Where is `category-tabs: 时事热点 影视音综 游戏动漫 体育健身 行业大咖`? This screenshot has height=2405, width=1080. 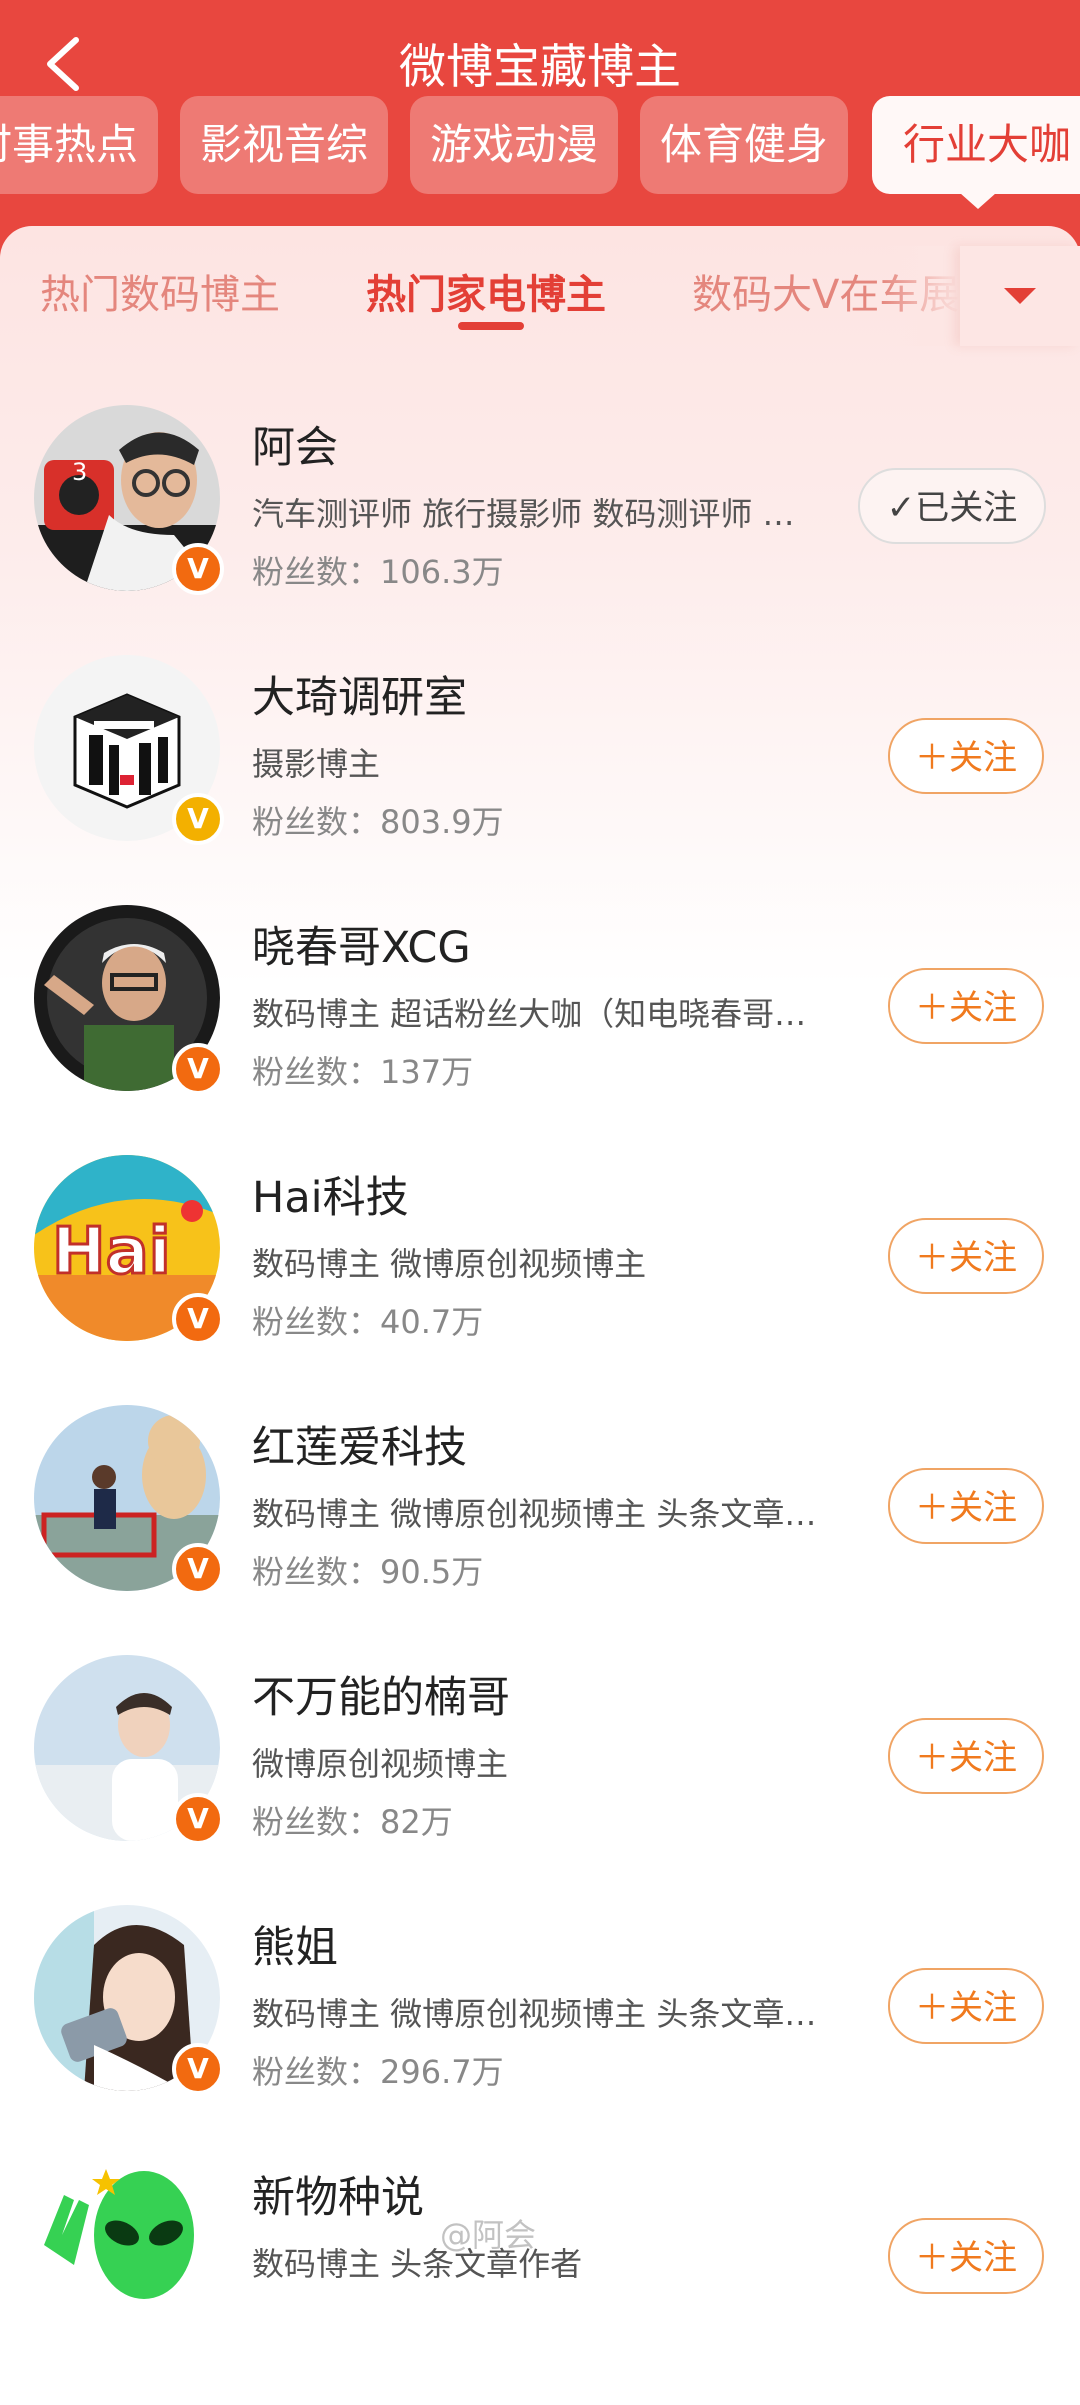 category-tabs: 时事热点 影视音综 游戏动漫 体育健身 行业大咖 is located at coordinates (540, 146).